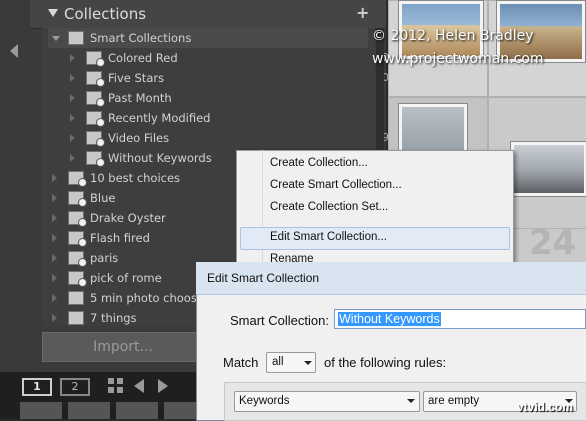 This screenshot has width=586, height=421. I want to click on collection-row: Five Stars 104, so click(220, 78).